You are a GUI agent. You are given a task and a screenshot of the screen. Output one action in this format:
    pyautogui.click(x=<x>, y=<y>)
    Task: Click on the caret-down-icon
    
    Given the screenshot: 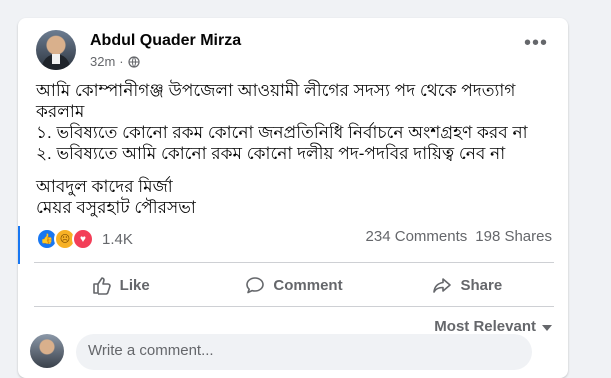 What is the action you would take?
    pyautogui.click(x=547, y=327)
    